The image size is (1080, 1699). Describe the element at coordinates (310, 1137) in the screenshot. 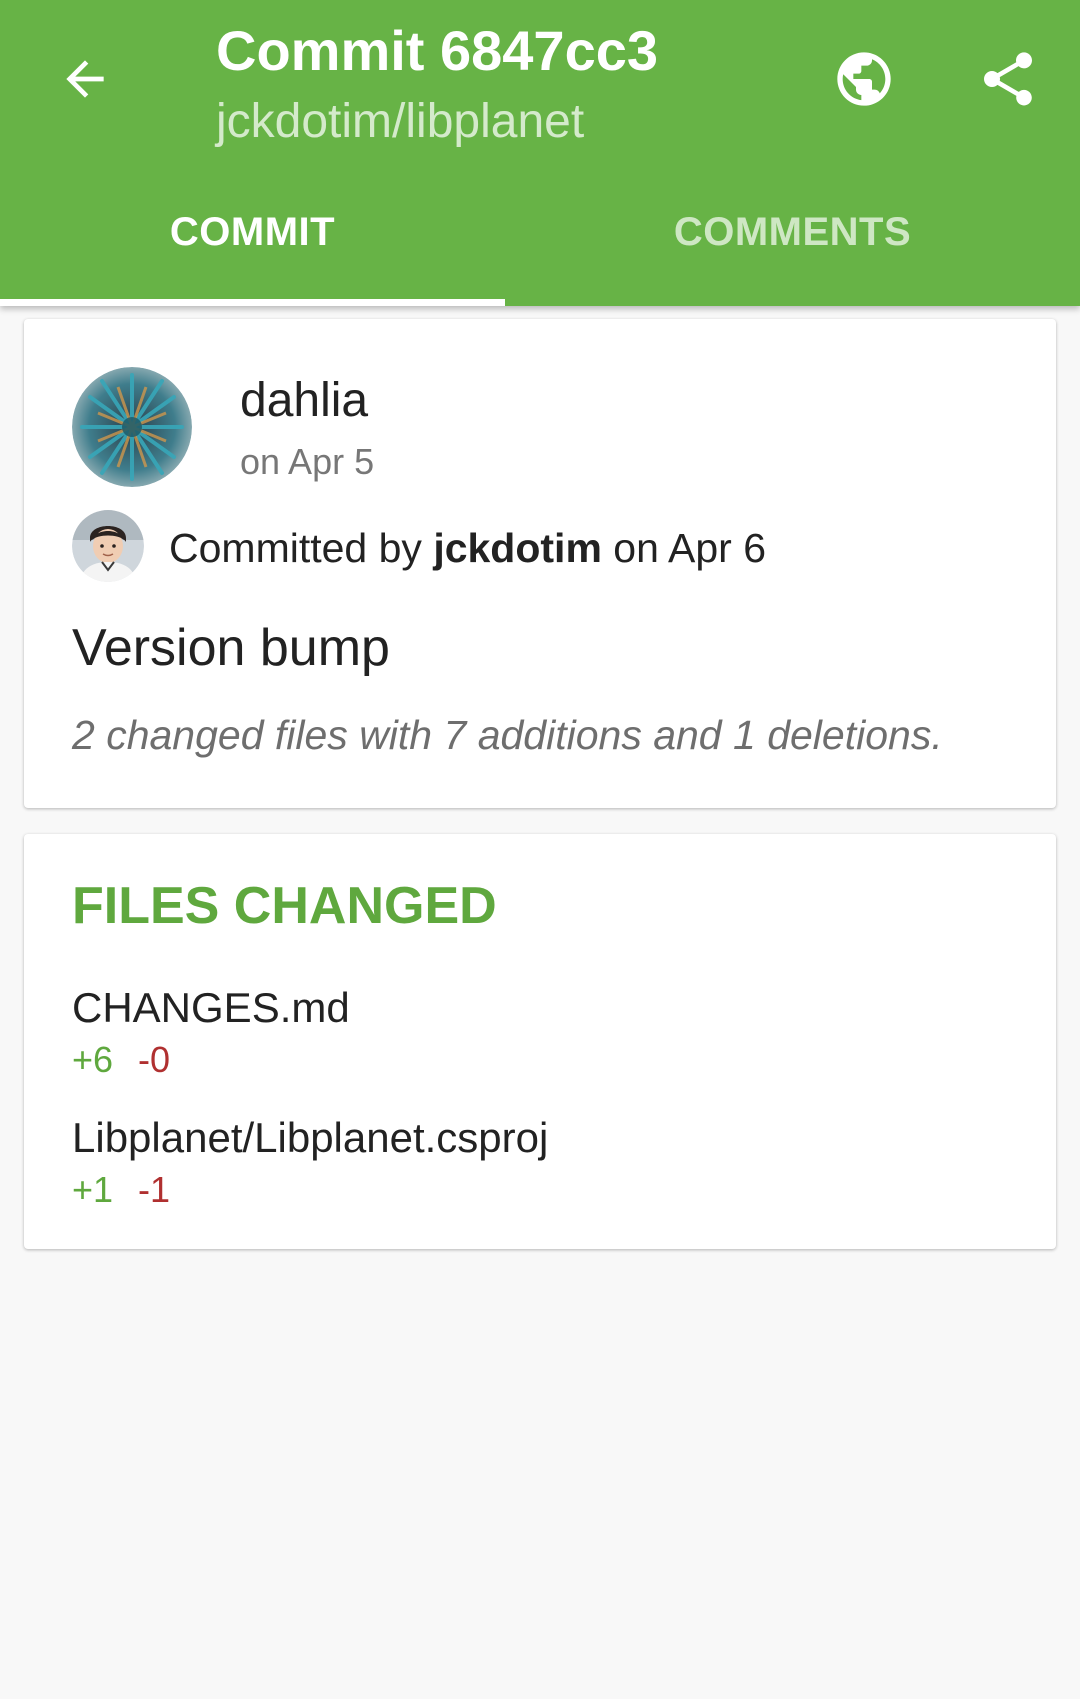

I see `file-name: Libplanet/Libplanet.csproj` at that location.